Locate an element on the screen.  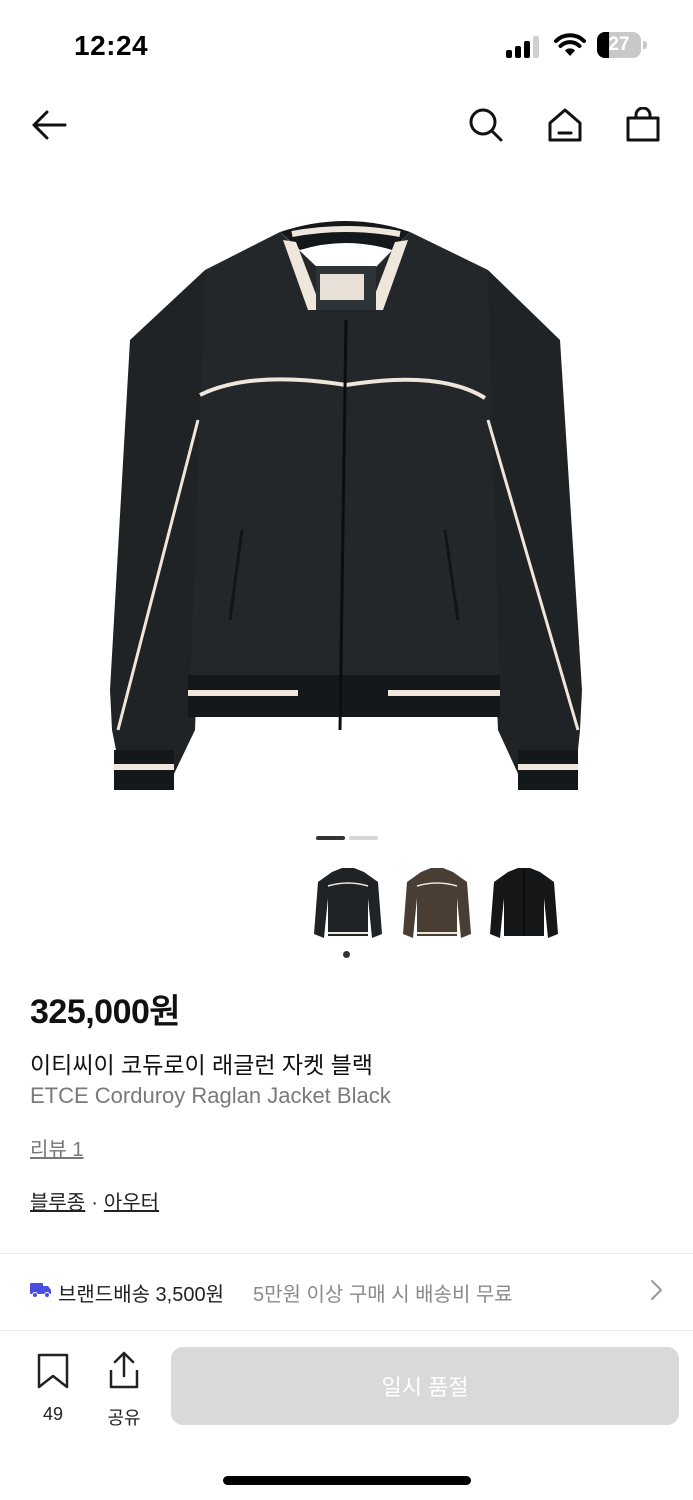
review-link: 리뷰 1 is located at coordinates (56, 1147).